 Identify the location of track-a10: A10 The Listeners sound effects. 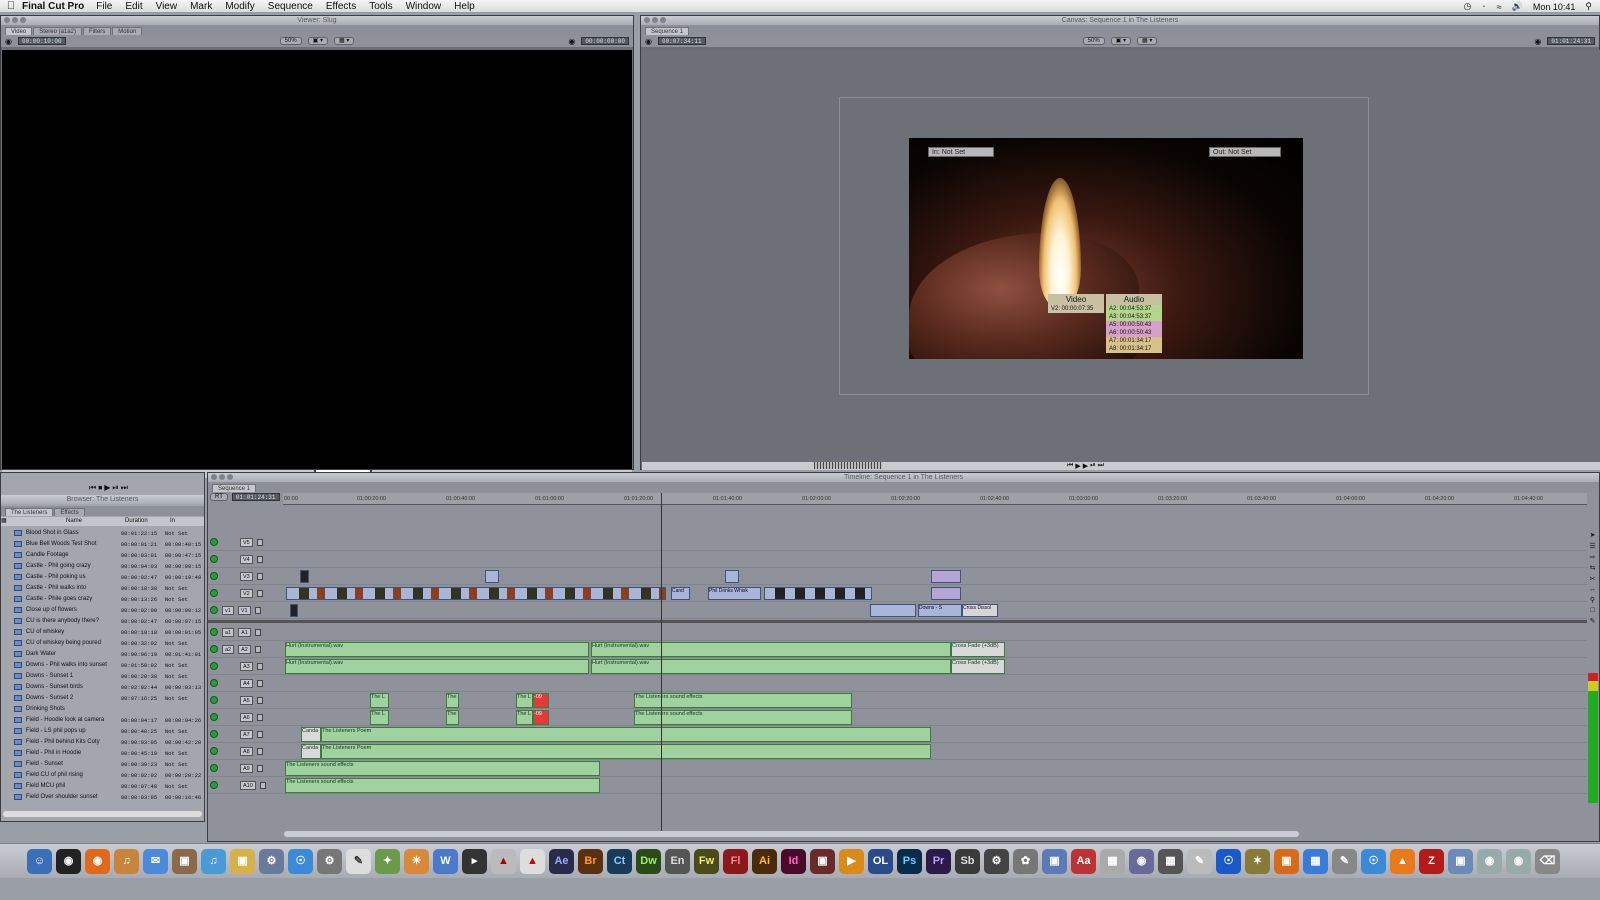
(897, 785).